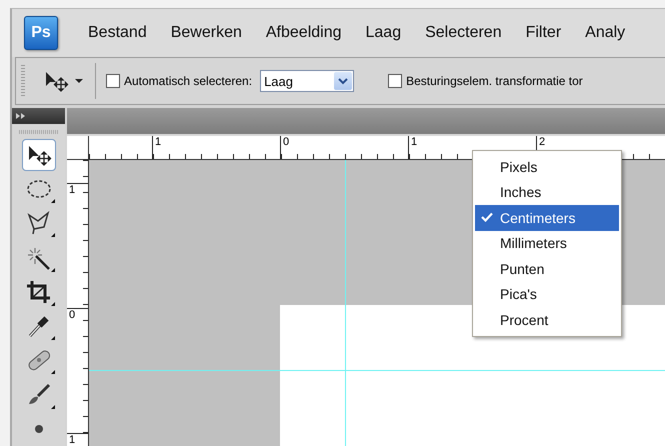  I want to click on vertical-ruler: 1 0 1, so click(78, 303).